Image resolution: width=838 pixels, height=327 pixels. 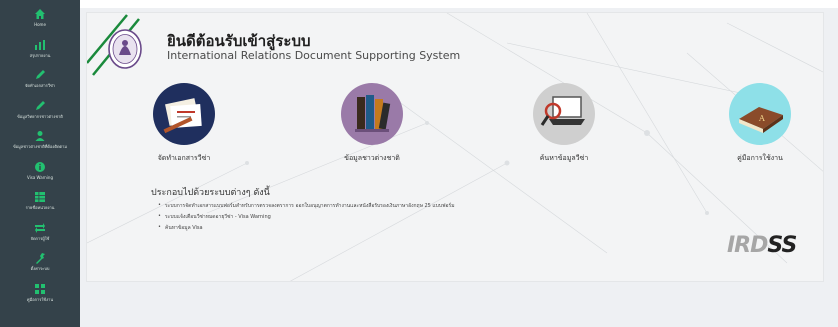 What do you see at coordinates (40, 289) in the screenshot?
I see `grid-icon` at bounding box center [40, 289].